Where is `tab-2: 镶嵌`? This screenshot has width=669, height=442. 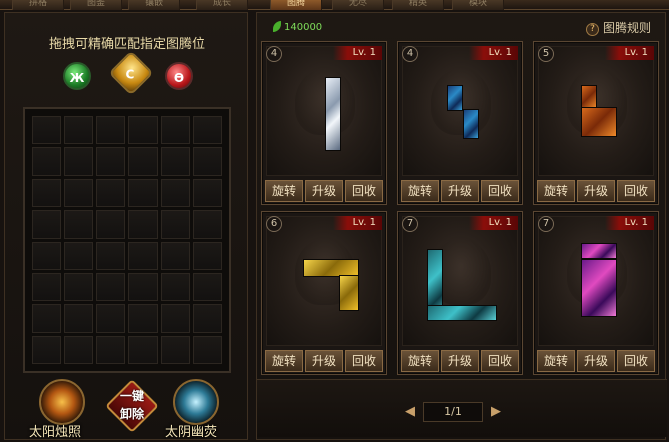 tab-2: 镶嵌 is located at coordinates (154, 5).